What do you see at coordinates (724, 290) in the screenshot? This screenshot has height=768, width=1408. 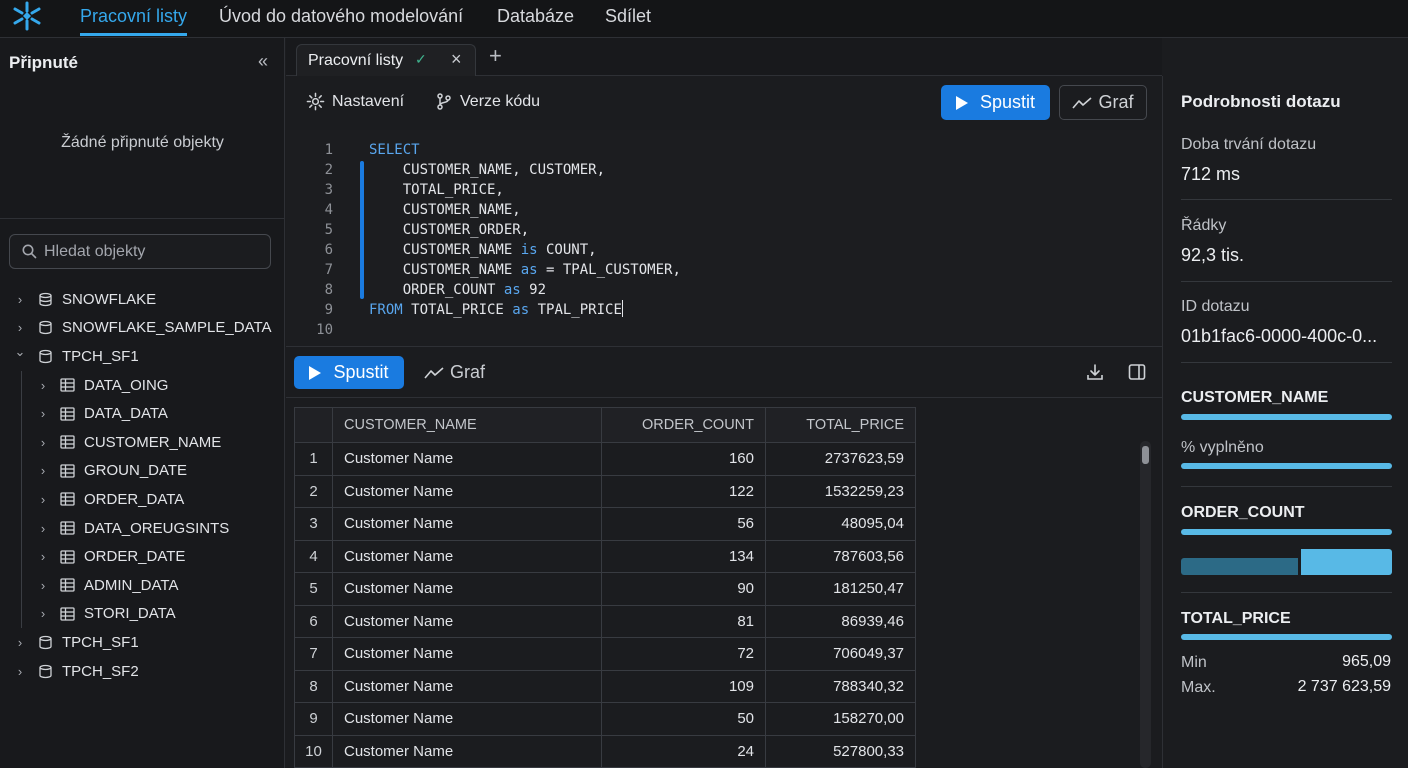 I see `code-line: 8 ORDER_COUNT as 92` at bounding box center [724, 290].